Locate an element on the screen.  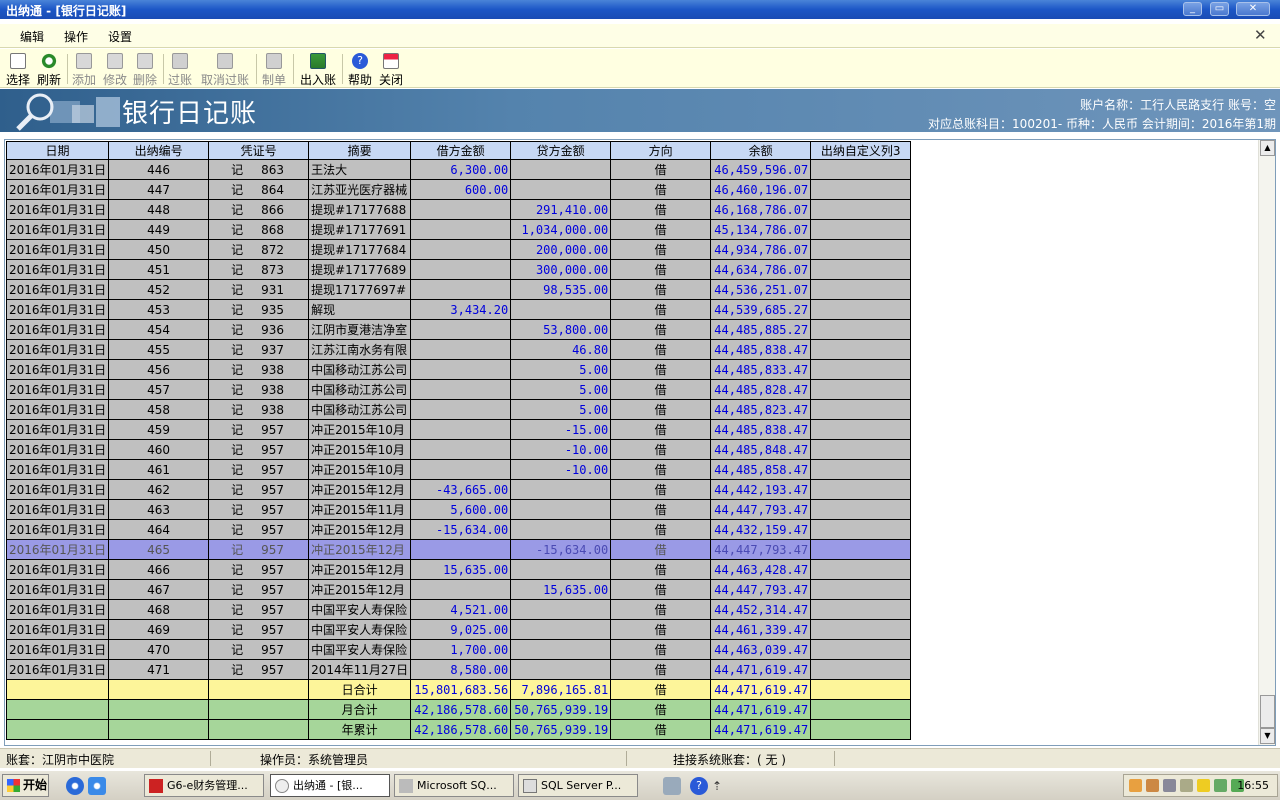
cell-summary: 冲正2015年11月 is located at coordinates (360, 509).